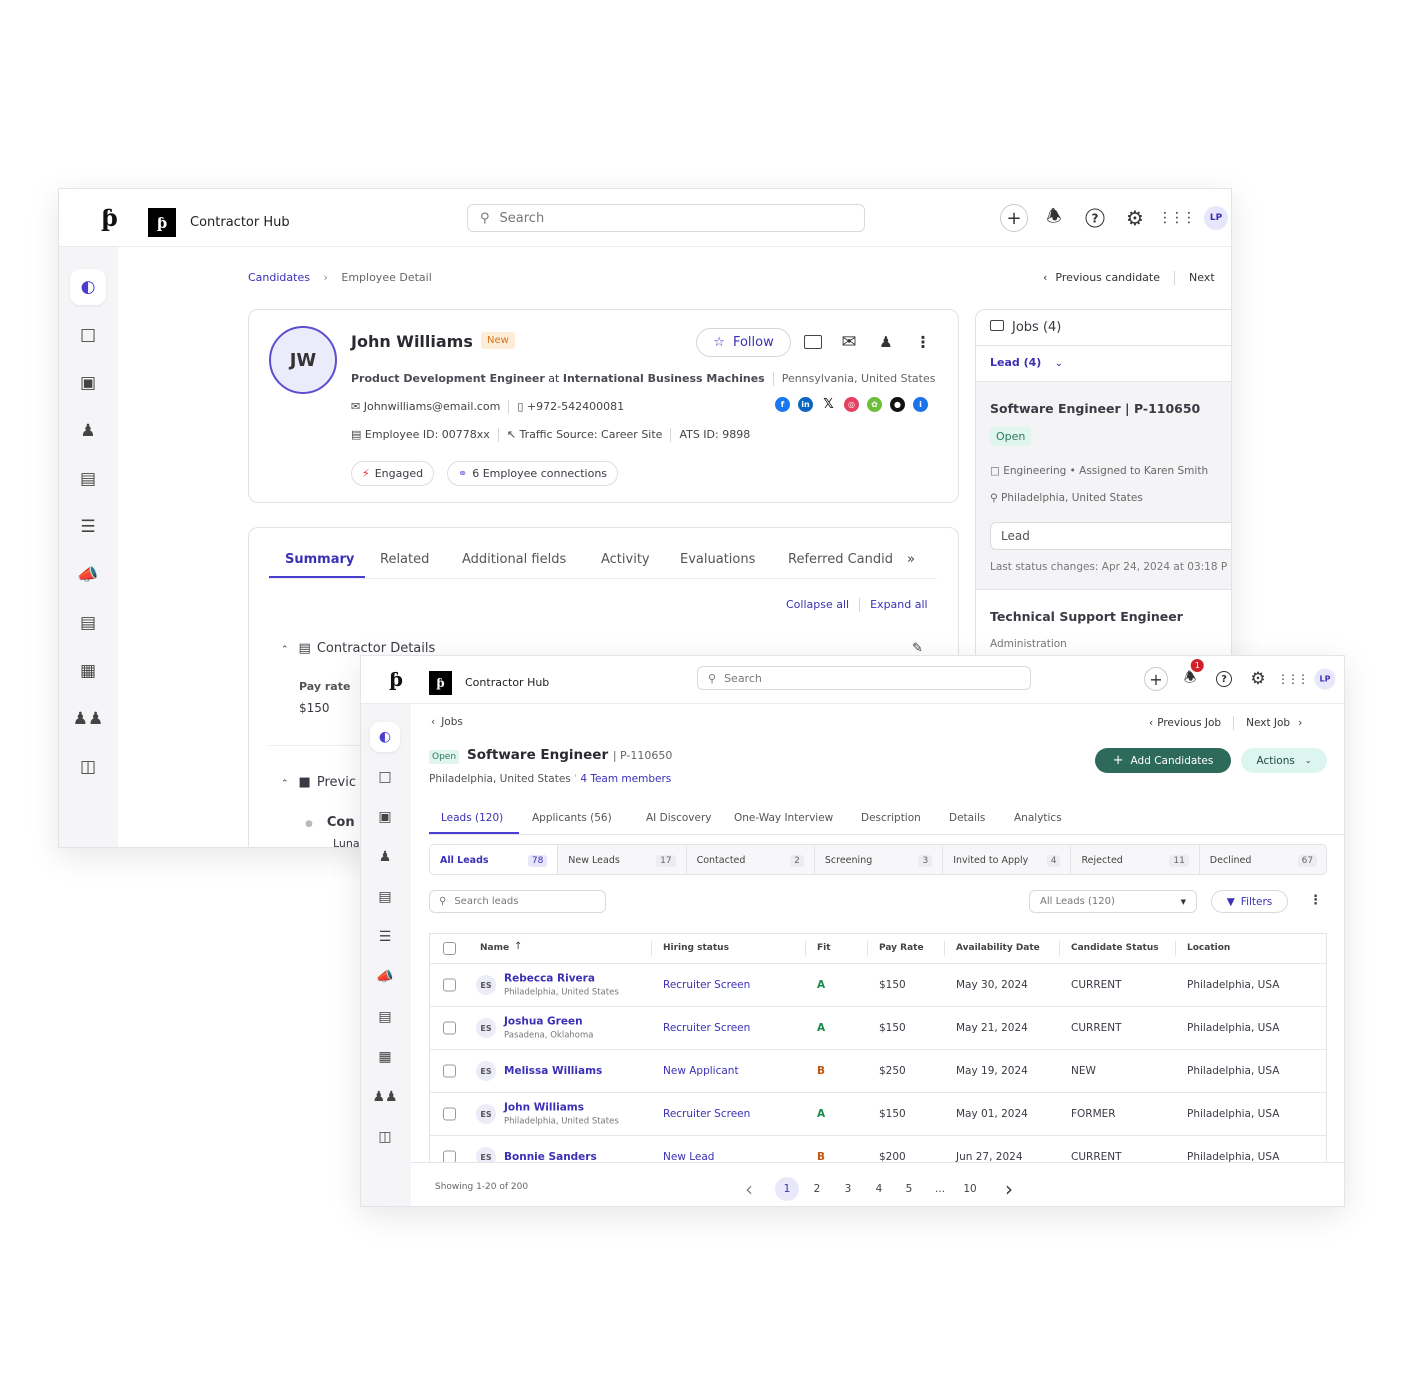 This screenshot has width=1410, height=1400. What do you see at coordinates (813, 342) in the screenshot?
I see `briefcase-button` at bounding box center [813, 342].